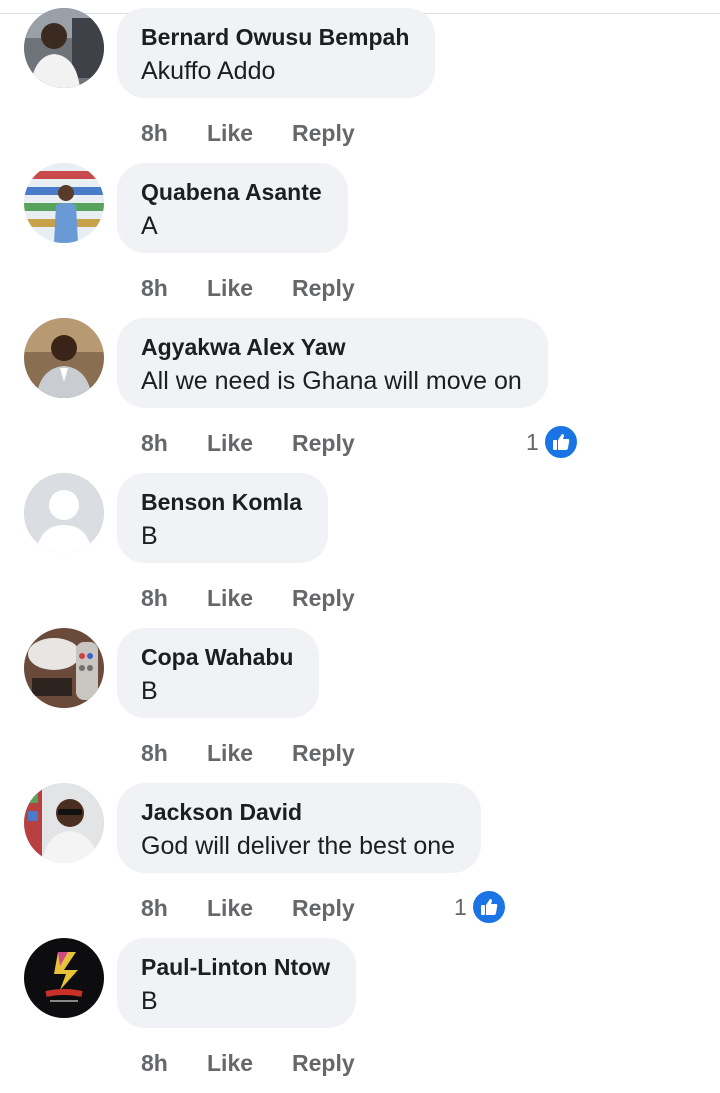 This screenshot has height=1093, width=720. Describe the element at coordinates (276, 53) in the screenshot. I see `comment-bubble: Bernard Owusu Bempah Akuffo Addo` at that location.